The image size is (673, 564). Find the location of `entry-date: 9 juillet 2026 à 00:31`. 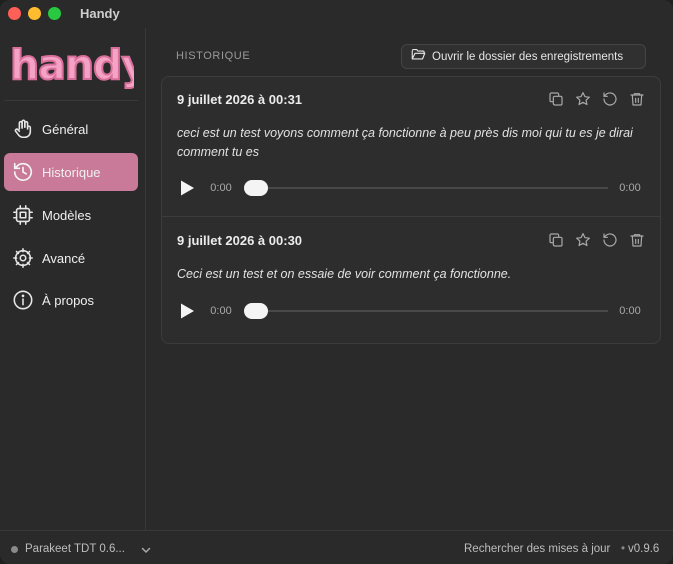

entry-date: 9 juillet 2026 à 00:31 is located at coordinates (240, 99).